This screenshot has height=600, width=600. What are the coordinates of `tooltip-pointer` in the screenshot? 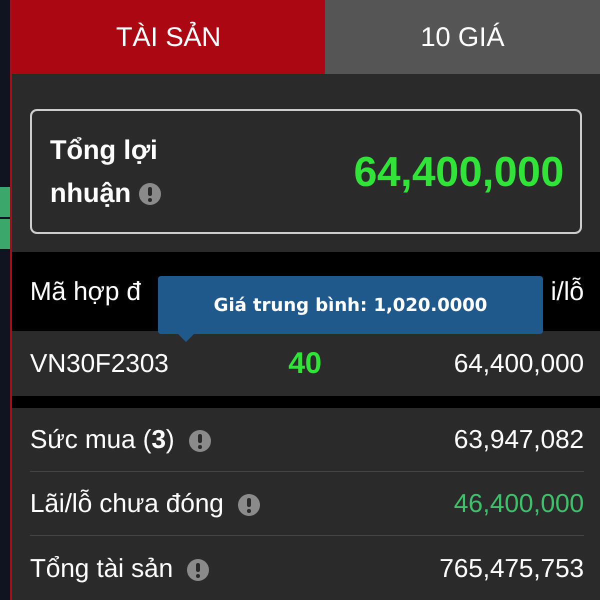 It's located at (186, 337).